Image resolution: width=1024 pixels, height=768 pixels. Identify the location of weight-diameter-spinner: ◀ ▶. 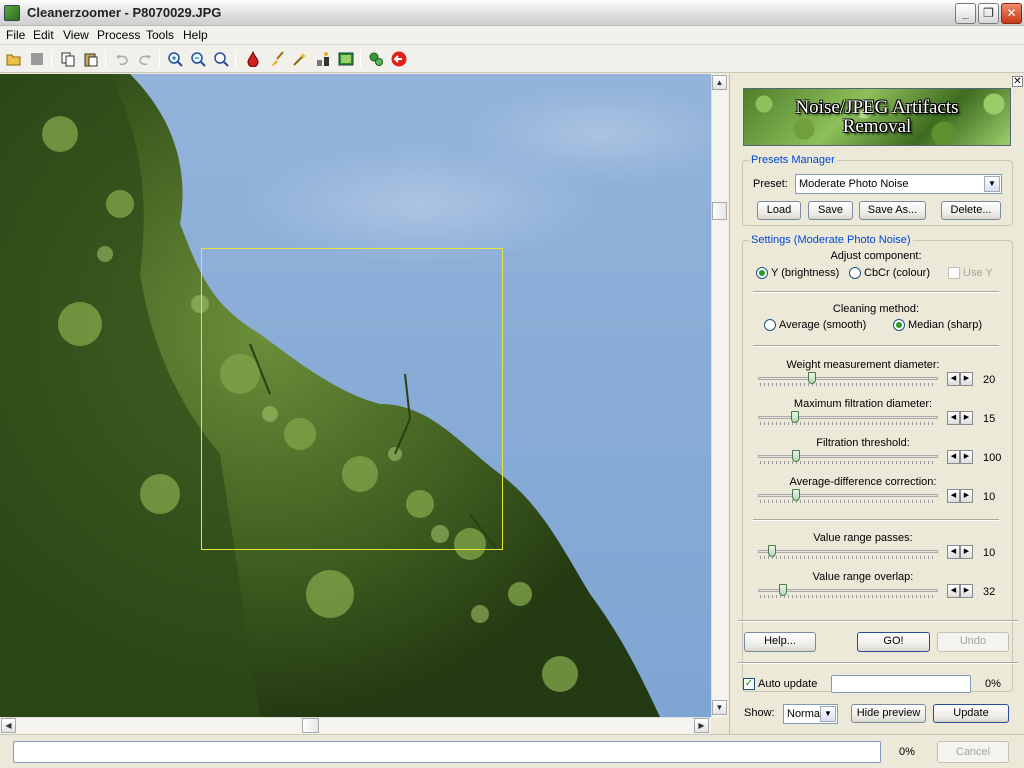
(960, 379).